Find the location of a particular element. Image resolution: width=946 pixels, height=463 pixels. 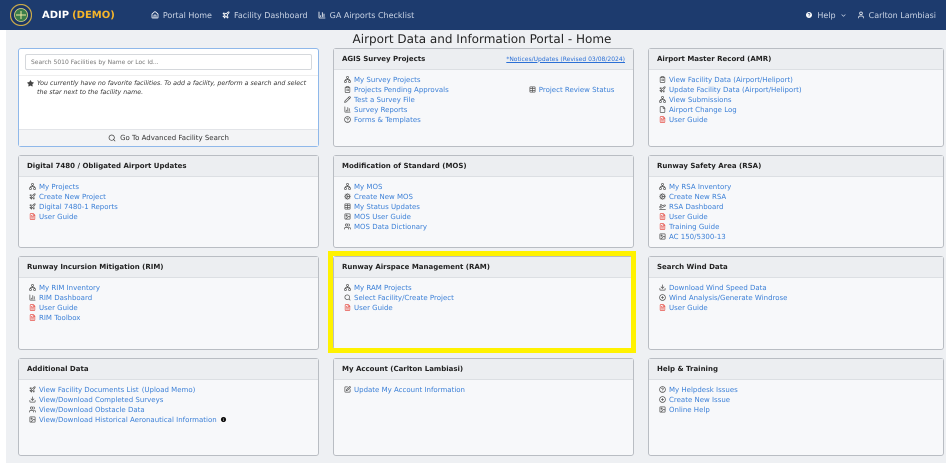

takeoff-icon is located at coordinates (662, 206).